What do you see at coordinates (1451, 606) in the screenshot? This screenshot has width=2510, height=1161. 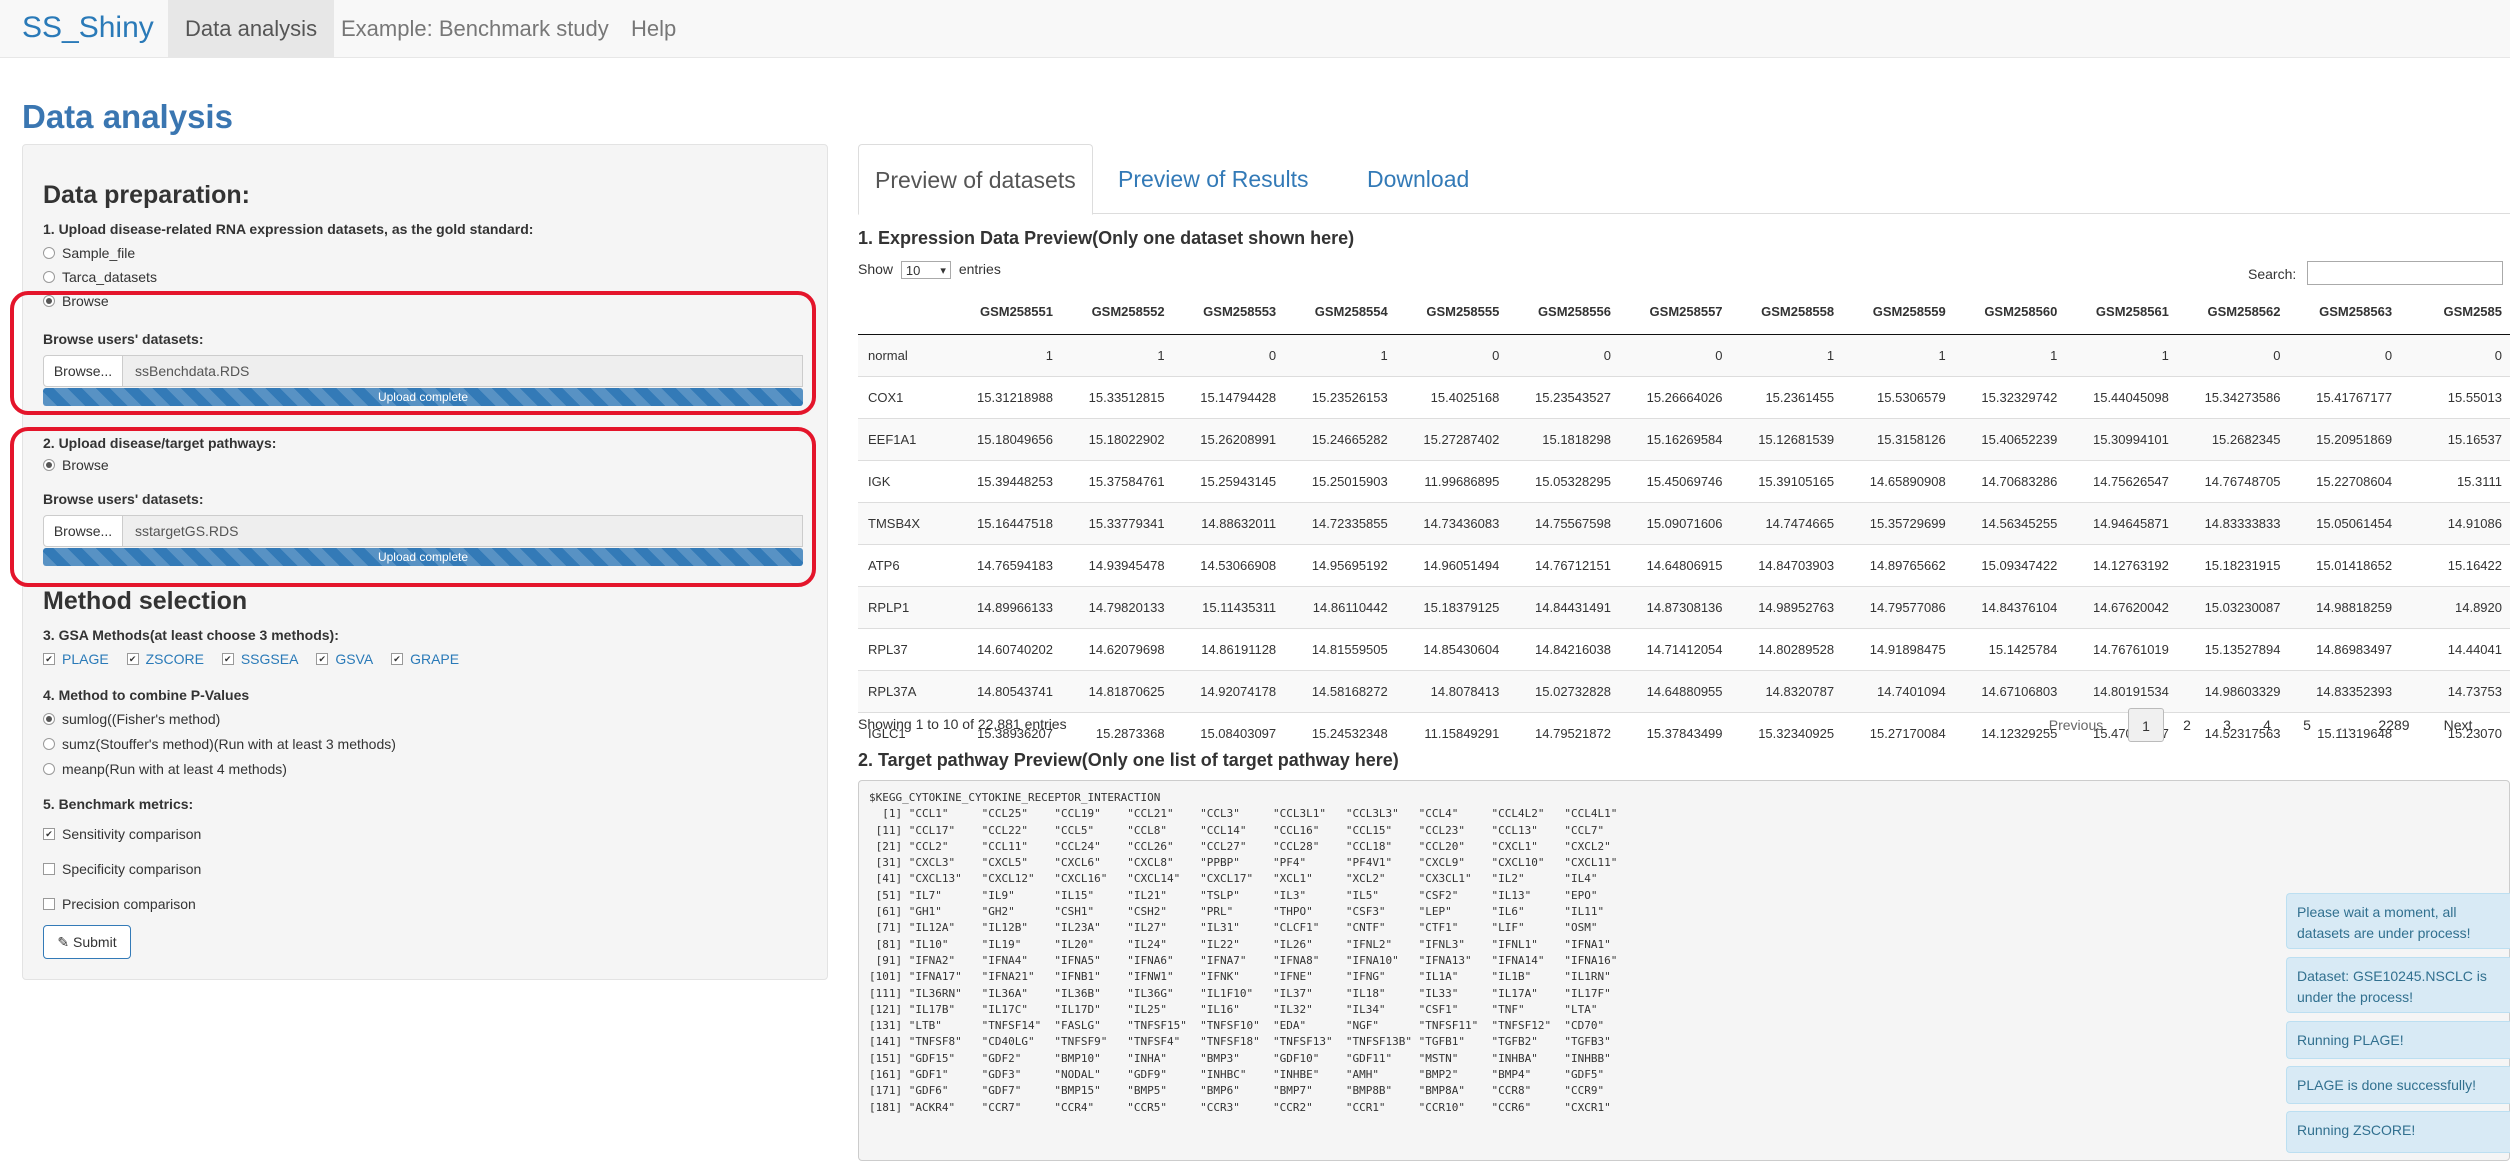 I see `table-cell: 15.18379125` at bounding box center [1451, 606].